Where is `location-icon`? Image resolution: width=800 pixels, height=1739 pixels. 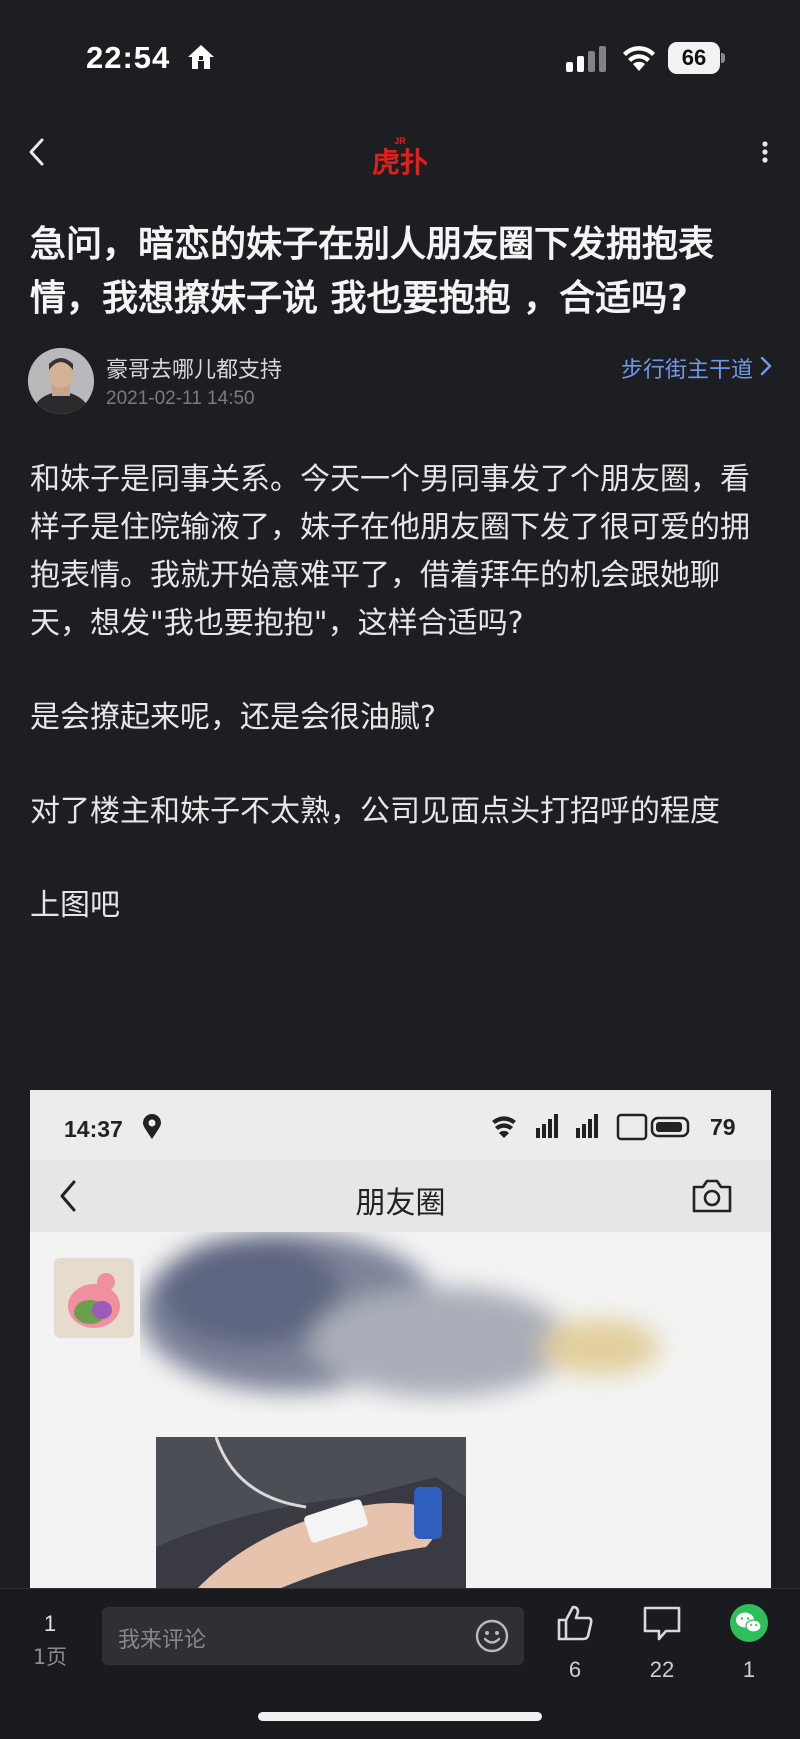
location-icon is located at coordinates (152, 1126).